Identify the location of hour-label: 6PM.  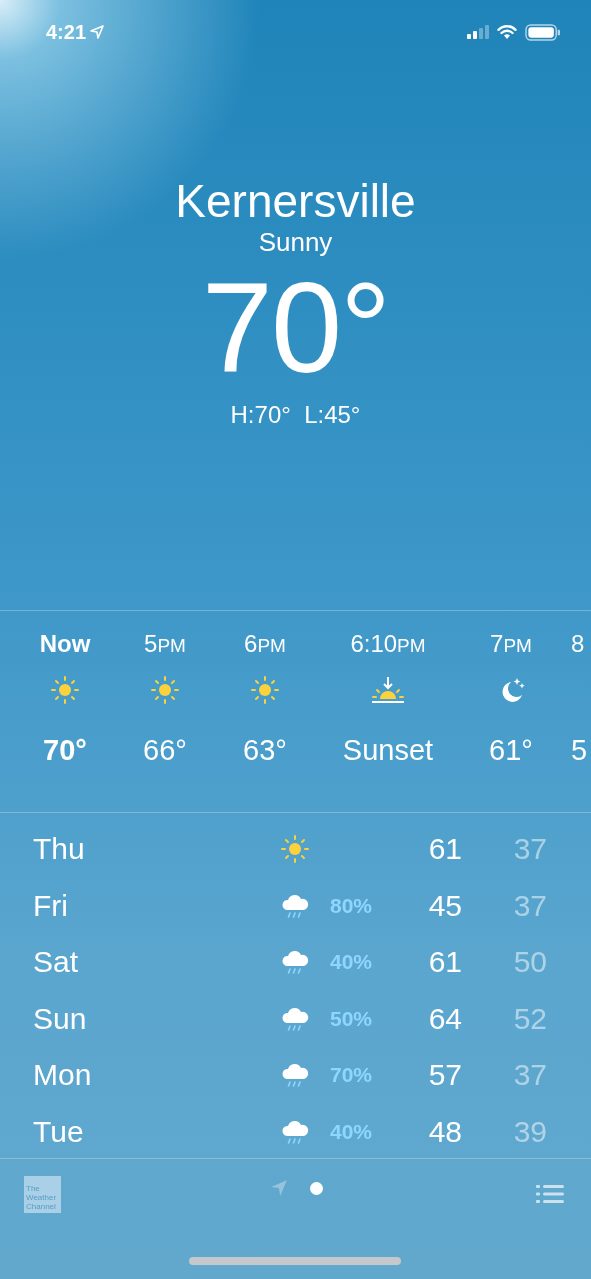
(265, 644).